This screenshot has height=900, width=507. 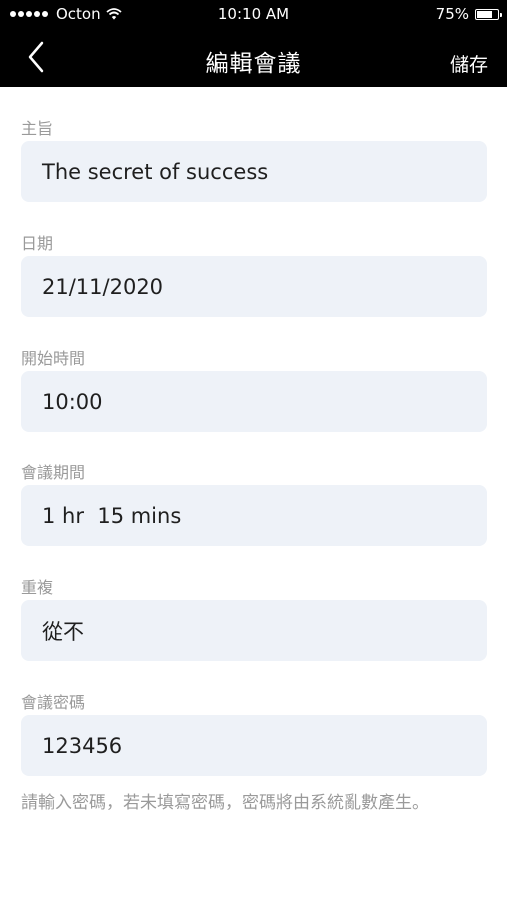 I want to click on password-input: 123456, so click(x=254, y=745).